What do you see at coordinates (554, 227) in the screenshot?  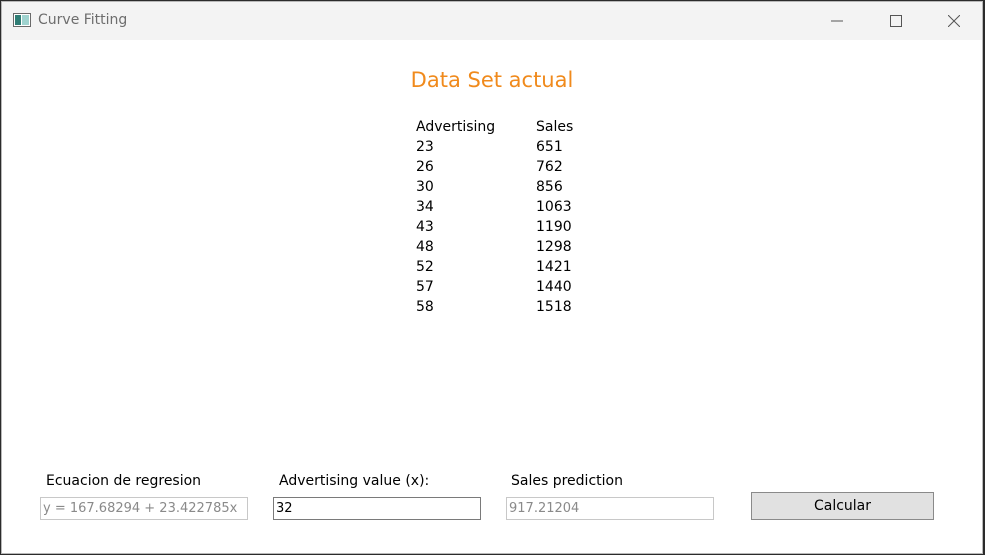 I see `cell-sales: 1190` at bounding box center [554, 227].